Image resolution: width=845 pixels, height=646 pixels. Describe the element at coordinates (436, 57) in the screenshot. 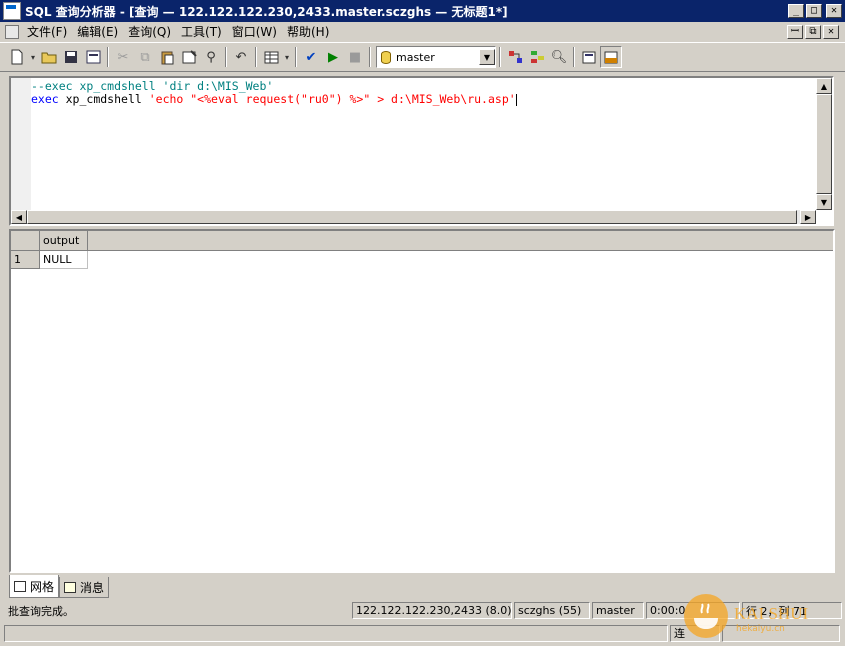

I see `database-select: master ▼` at that location.